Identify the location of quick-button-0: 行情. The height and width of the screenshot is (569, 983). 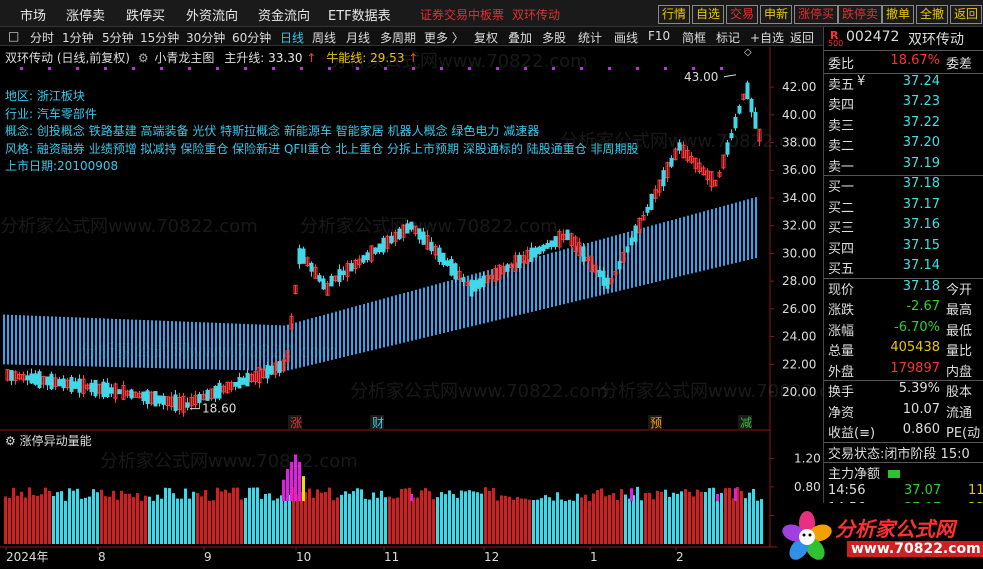
(674, 14).